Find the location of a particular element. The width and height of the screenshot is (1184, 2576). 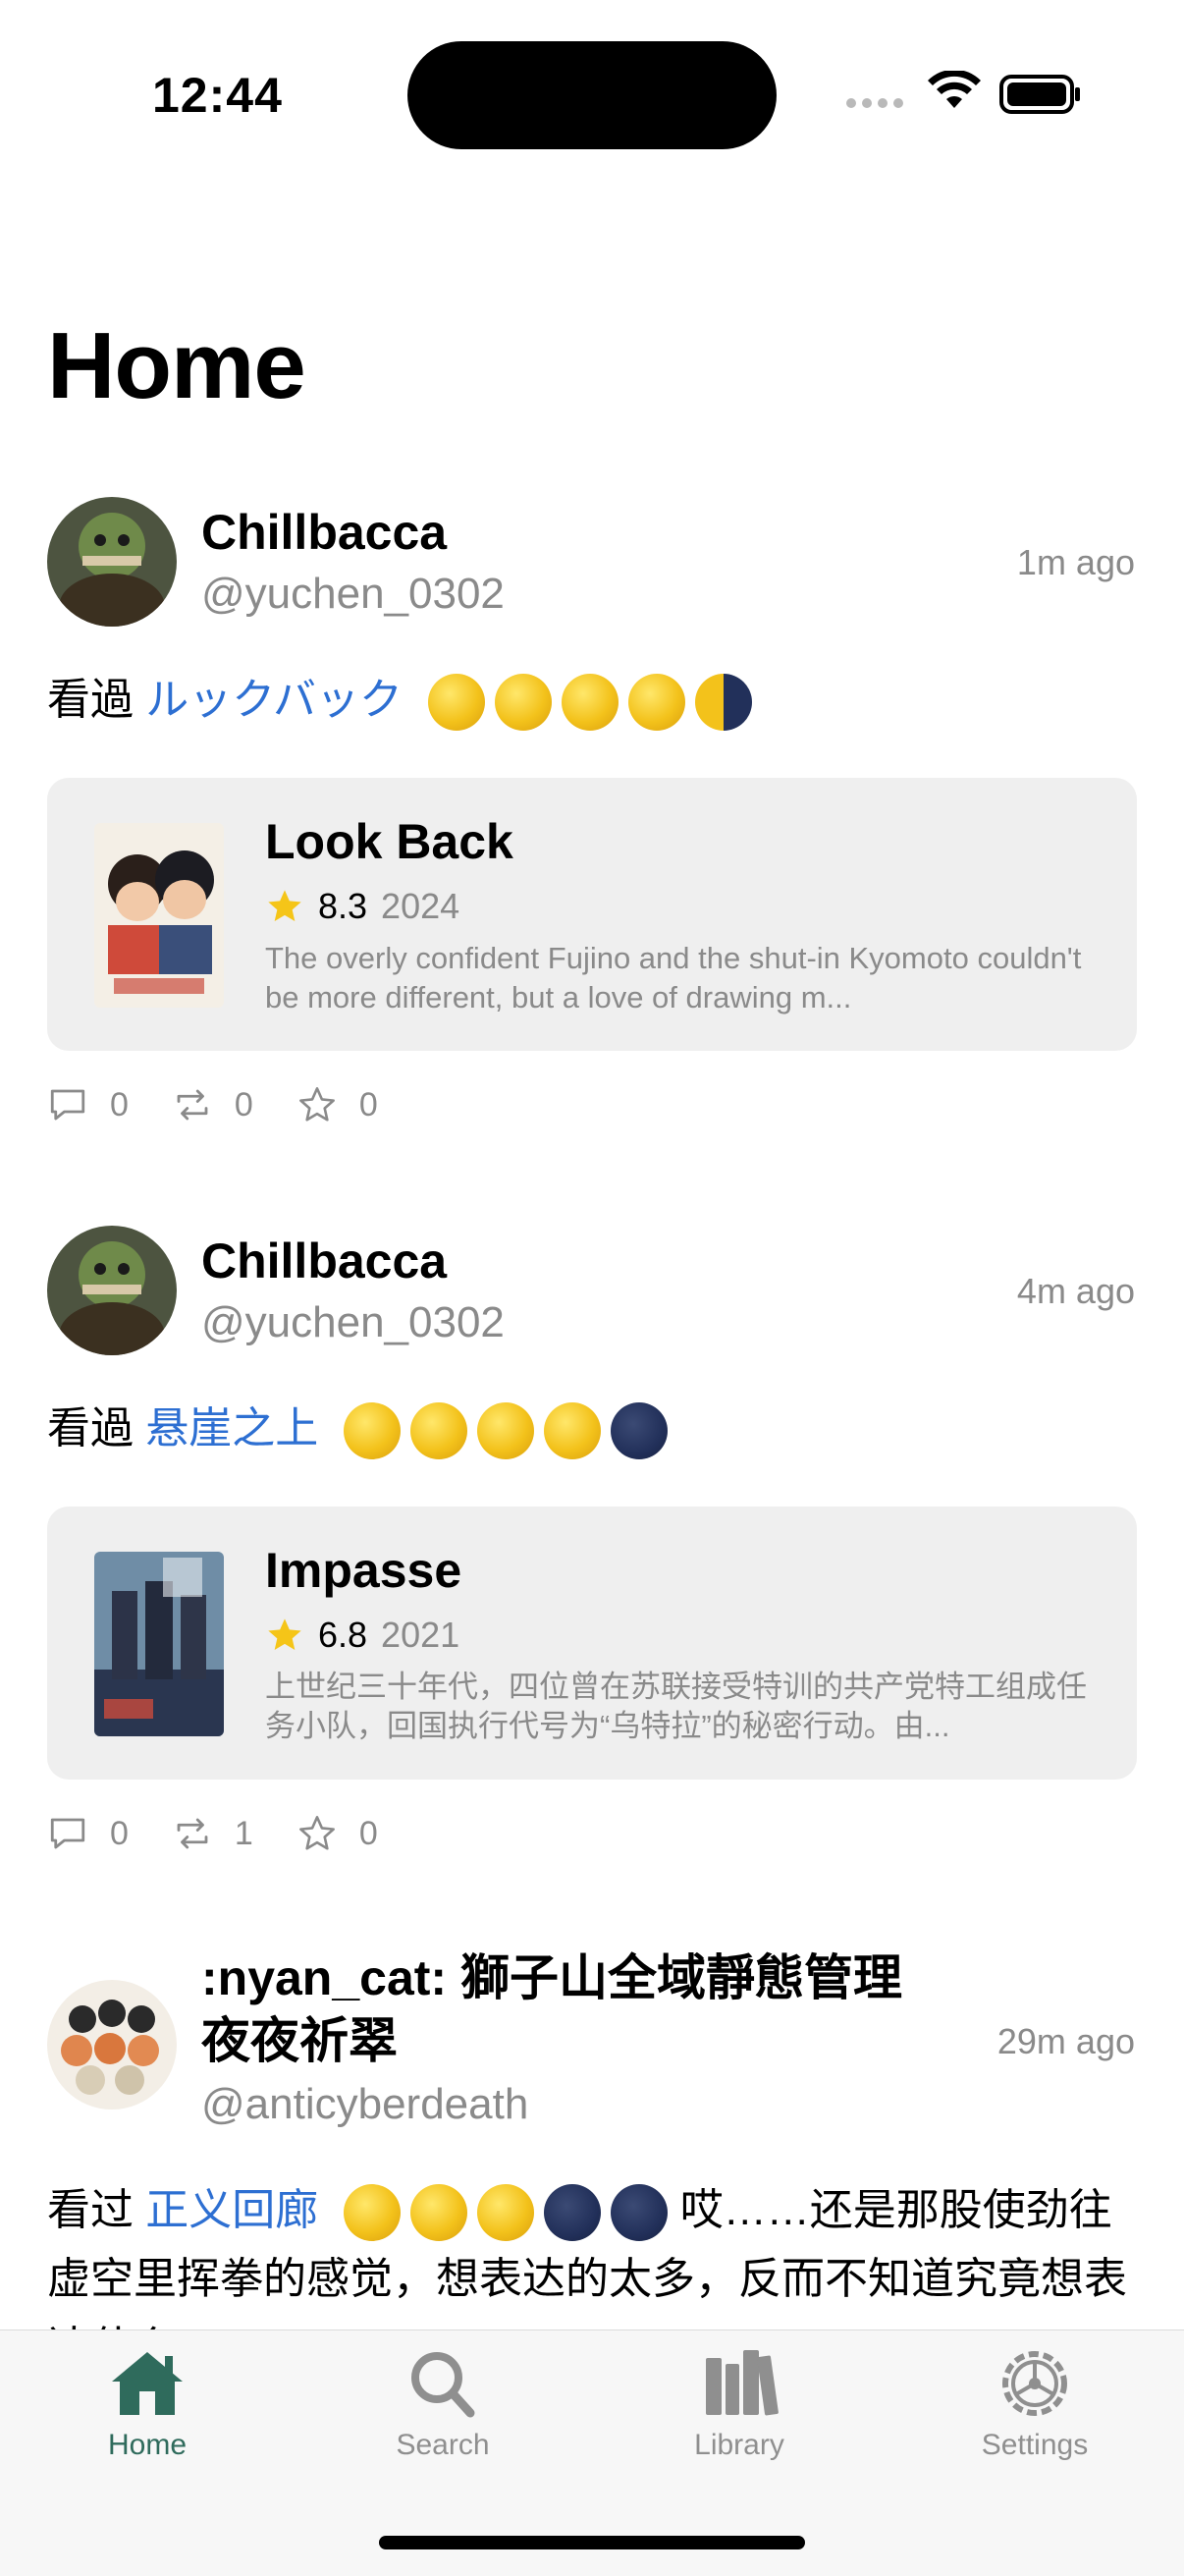

post-actions: 0 1 0 is located at coordinates (234, 1833).